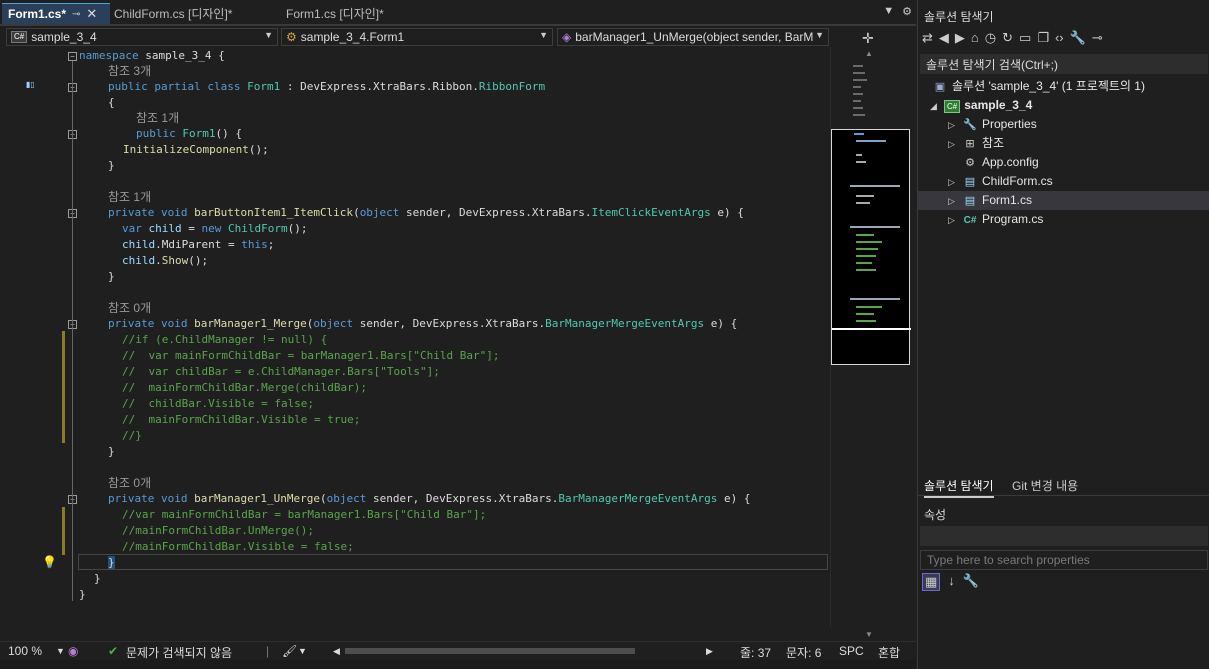  What do you see at coordinates (1048, 86) in the screenshot?
I see `tree-label: 솔루션 'sample_3_4' (1 프로젝트의 1)` at bounding box center [1048, 86].